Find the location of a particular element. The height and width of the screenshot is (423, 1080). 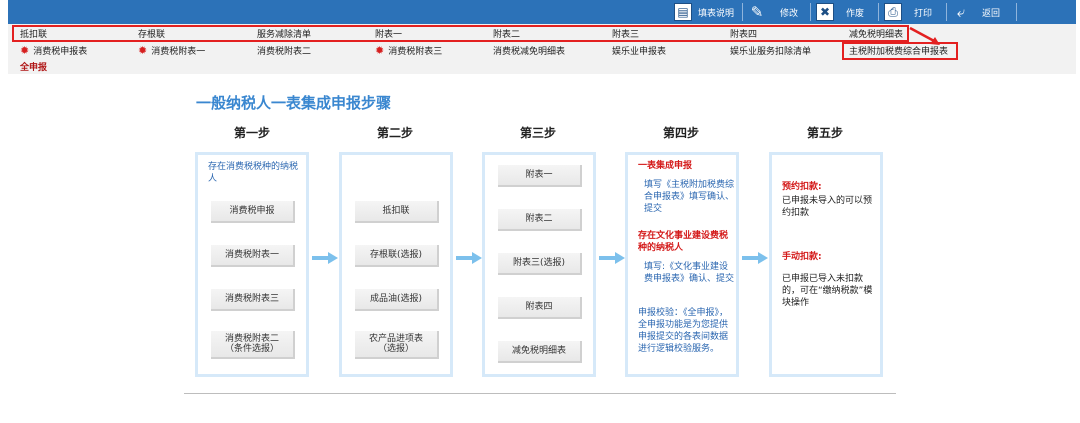

step-4-text-integrated: 填写《主税附加税费综合申报表》填写确认、提交 is located at coordinates (689, 197).